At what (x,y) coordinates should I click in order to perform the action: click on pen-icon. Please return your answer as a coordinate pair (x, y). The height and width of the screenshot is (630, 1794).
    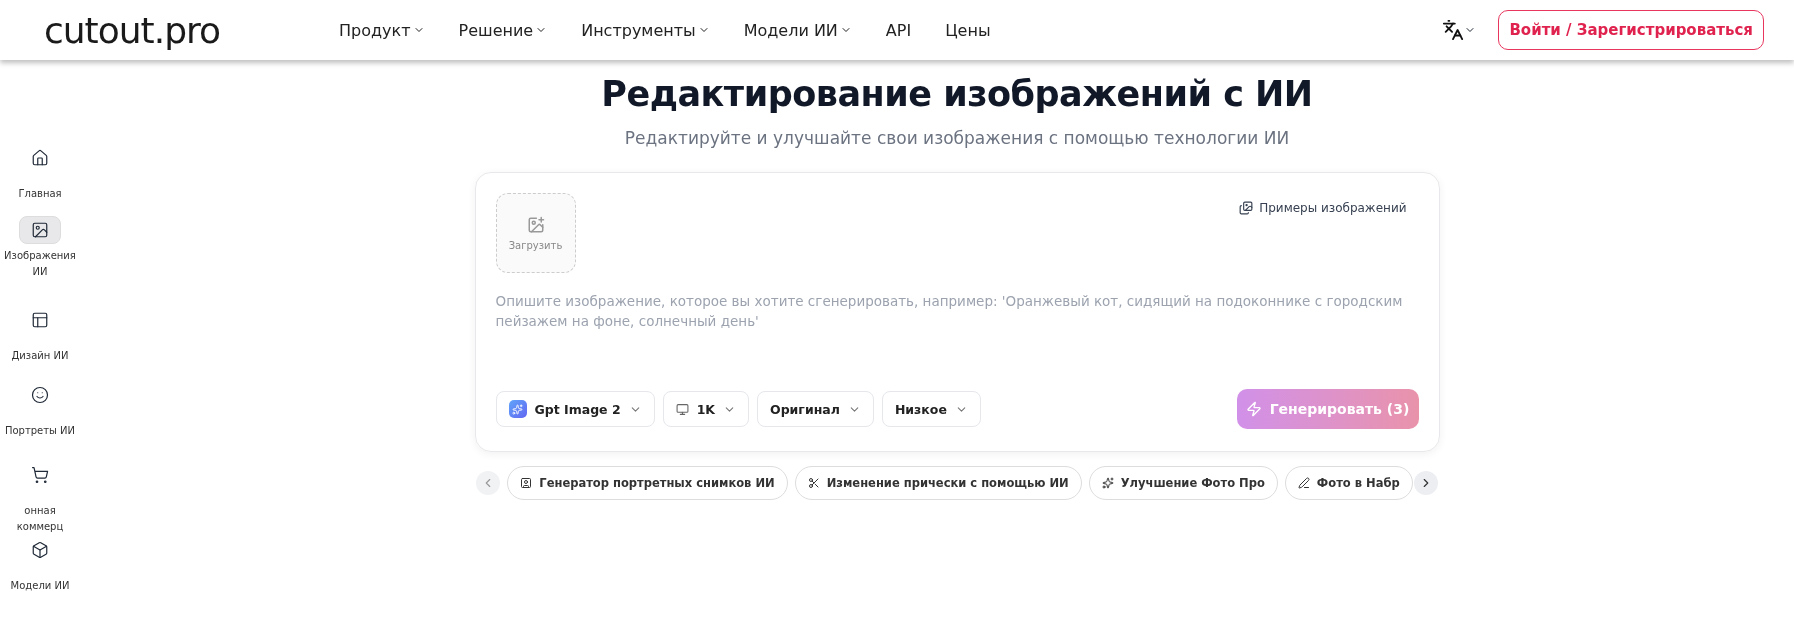
    Looking at the image, I should click on (1303, 483).